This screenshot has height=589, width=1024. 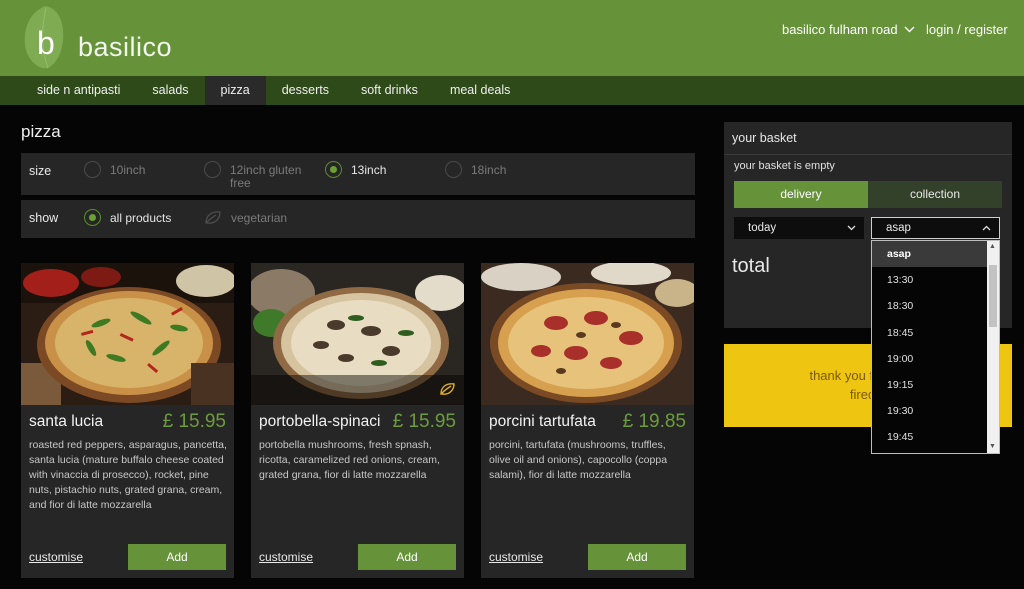 I want to click on scroll-down-arrow-icon: ▼, so click(x=992, y=446).